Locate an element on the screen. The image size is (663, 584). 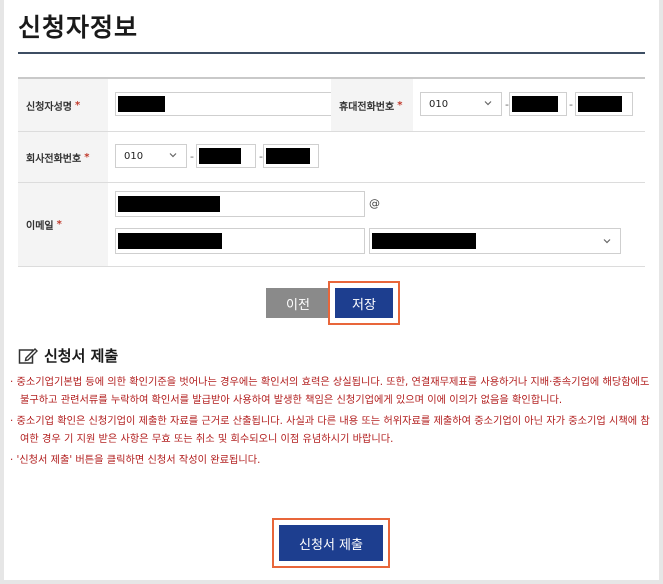
save-button: 저장 is located at coordinates (364, 303).